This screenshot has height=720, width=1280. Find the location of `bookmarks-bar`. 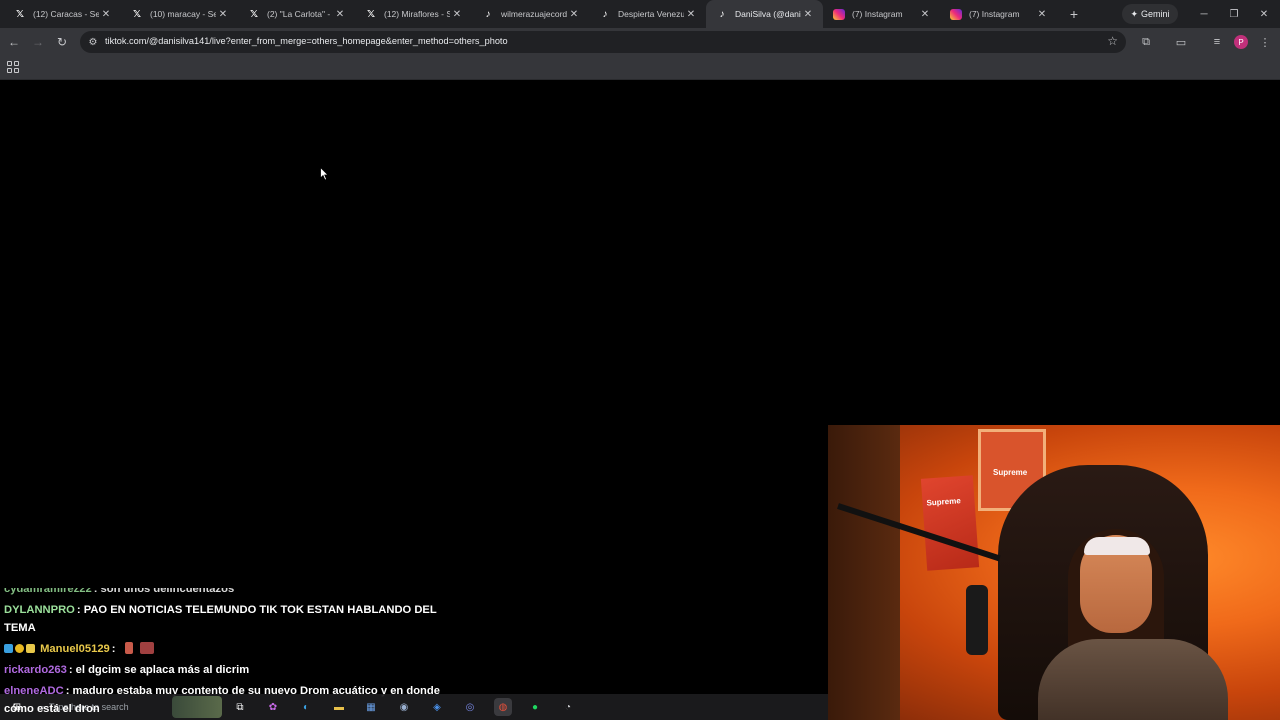

bookmarks-bar is located at coordinates (640, 68).